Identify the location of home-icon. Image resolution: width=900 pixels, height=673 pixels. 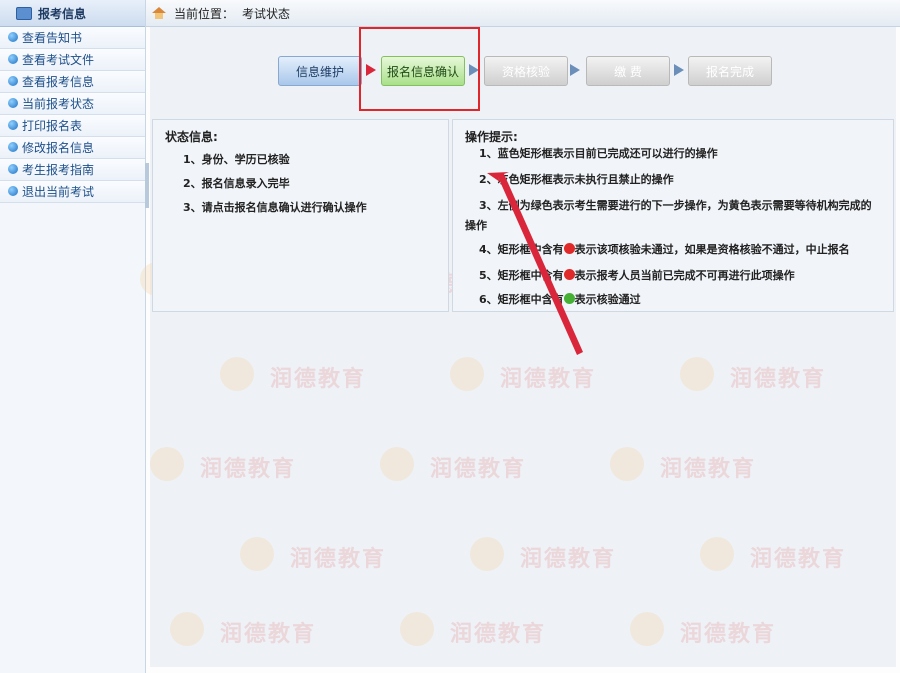
(159, 13).